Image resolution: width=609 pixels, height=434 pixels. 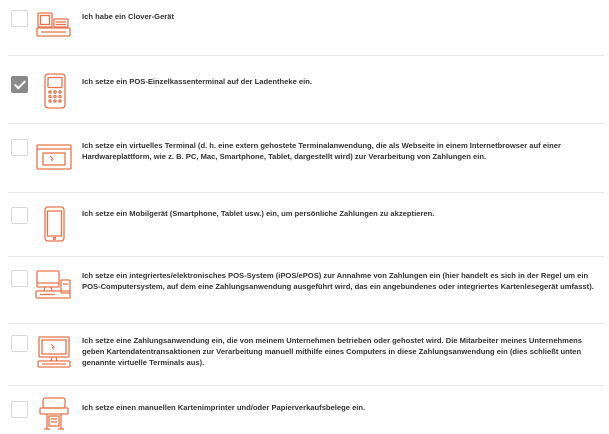 I want to click on option-label: Ich habe ein Clover-Gerät, so click(x=128, y=16).